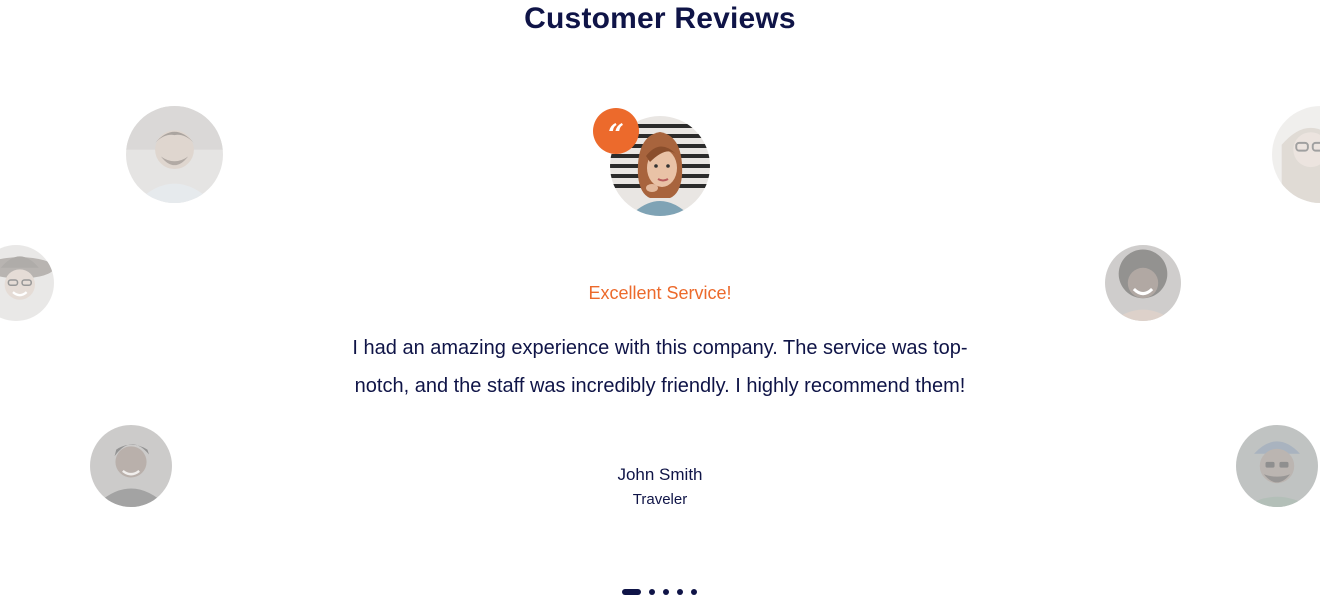 The width and height of the screenshot is (1320, 612). I want to click on quote-icon: “, so click(616, 131).